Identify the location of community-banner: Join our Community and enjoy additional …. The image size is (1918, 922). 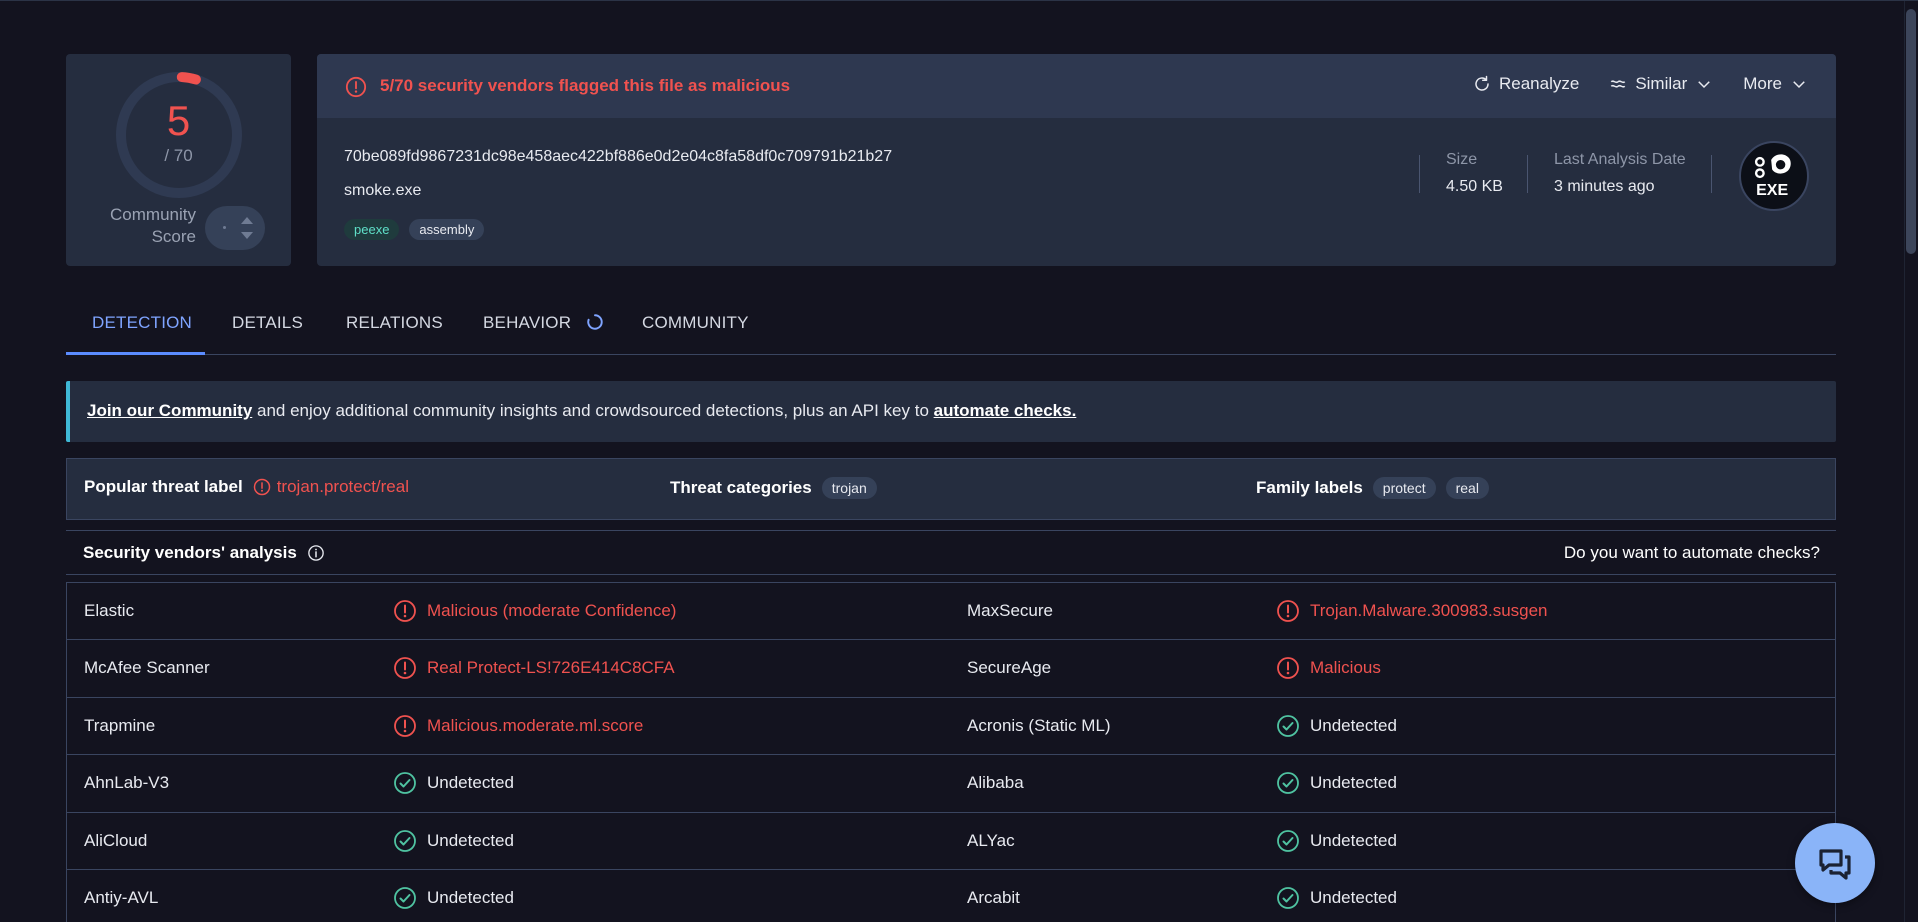
(951, 411).